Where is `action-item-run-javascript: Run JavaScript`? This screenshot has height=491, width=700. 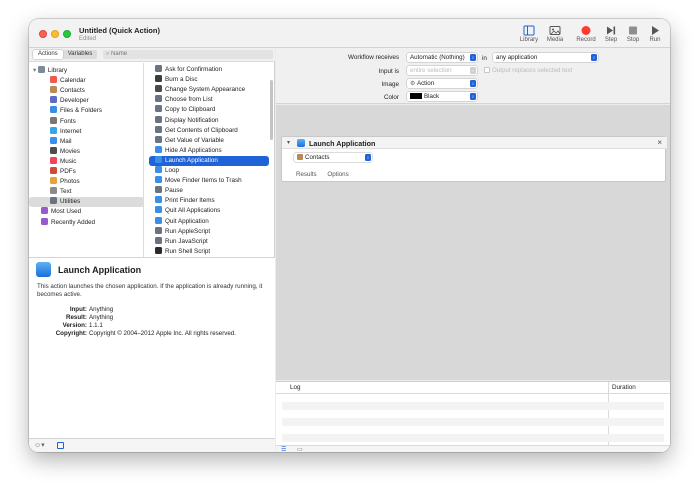
action-item-run-javascript: Run JavaScript is located at coordinates (209, 241).